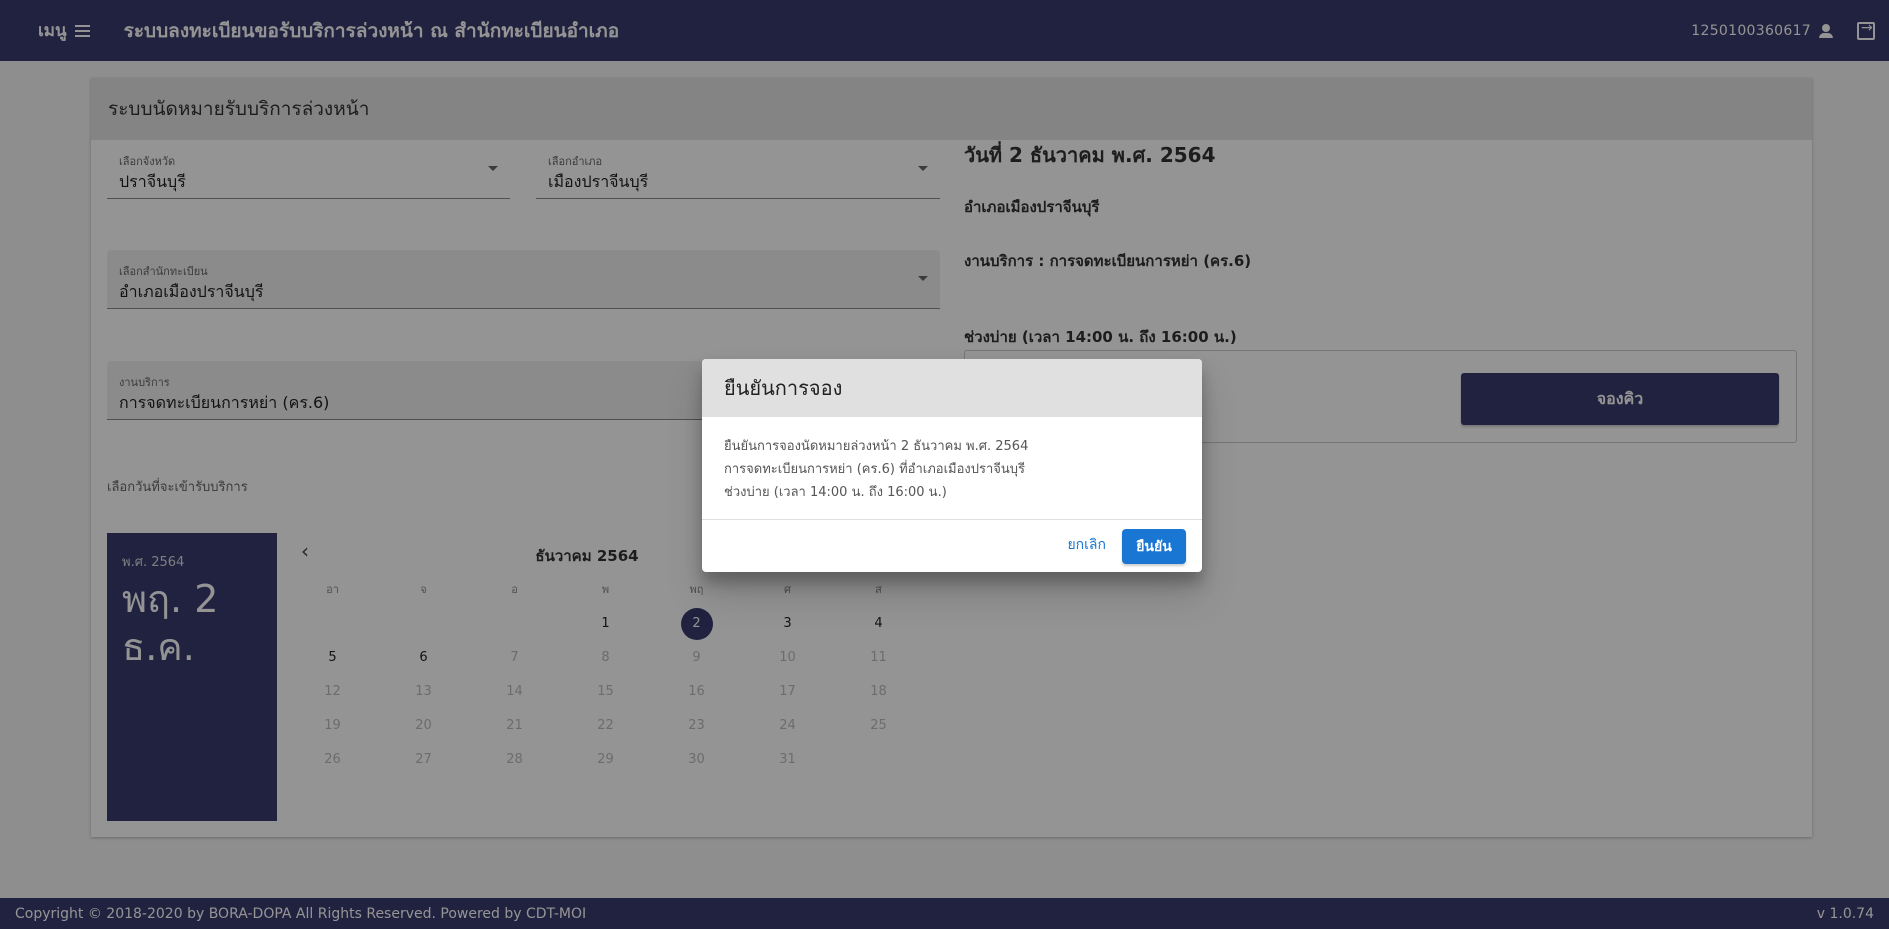  What do you see at coordinates (835, 492) in the screenshot?
I see `dialog-line-slot: ช่วงบ่าย (เวลา 14:00 น. ถึง 16:00 น.)` at bounding box center [835, 492].